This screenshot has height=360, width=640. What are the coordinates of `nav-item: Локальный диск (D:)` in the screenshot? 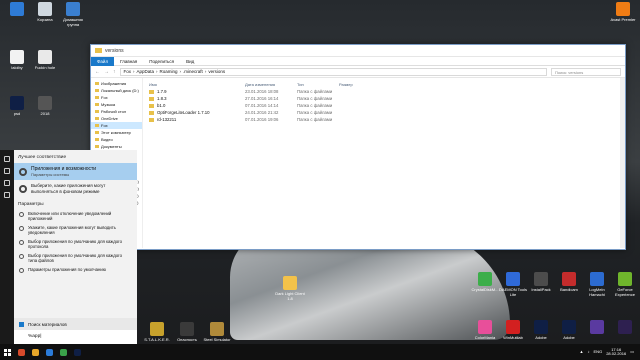 It's located at (116, 90).